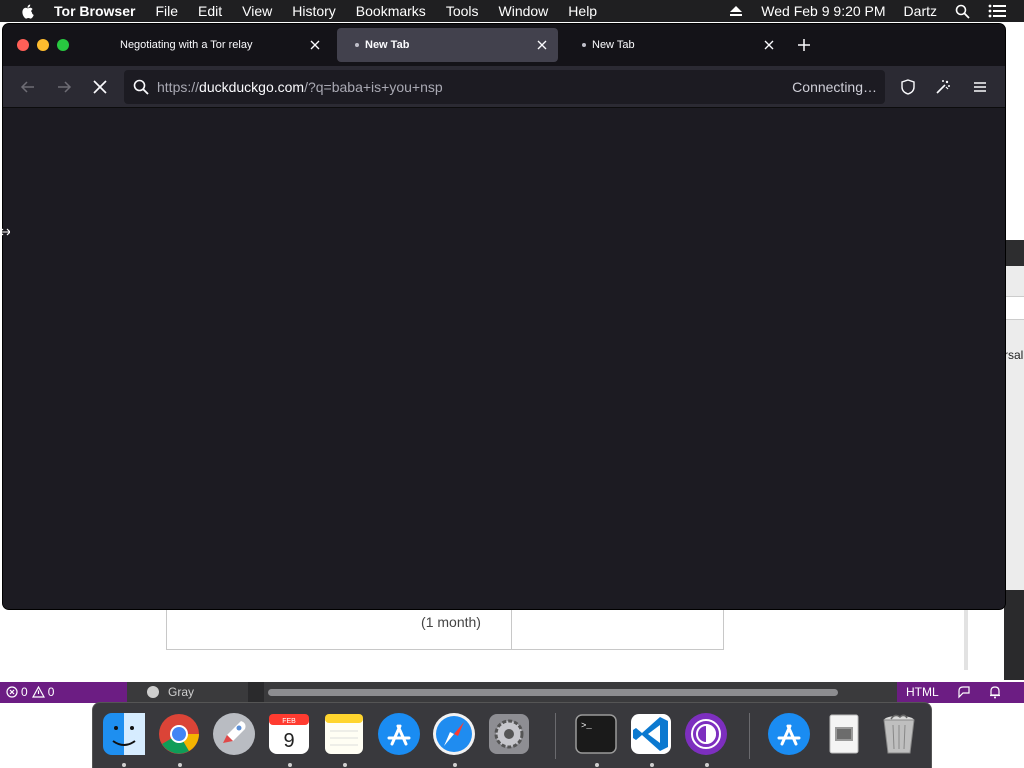 This screenshot has height=768, width=1024. I want to click on safari-icon, so click(454, 734).